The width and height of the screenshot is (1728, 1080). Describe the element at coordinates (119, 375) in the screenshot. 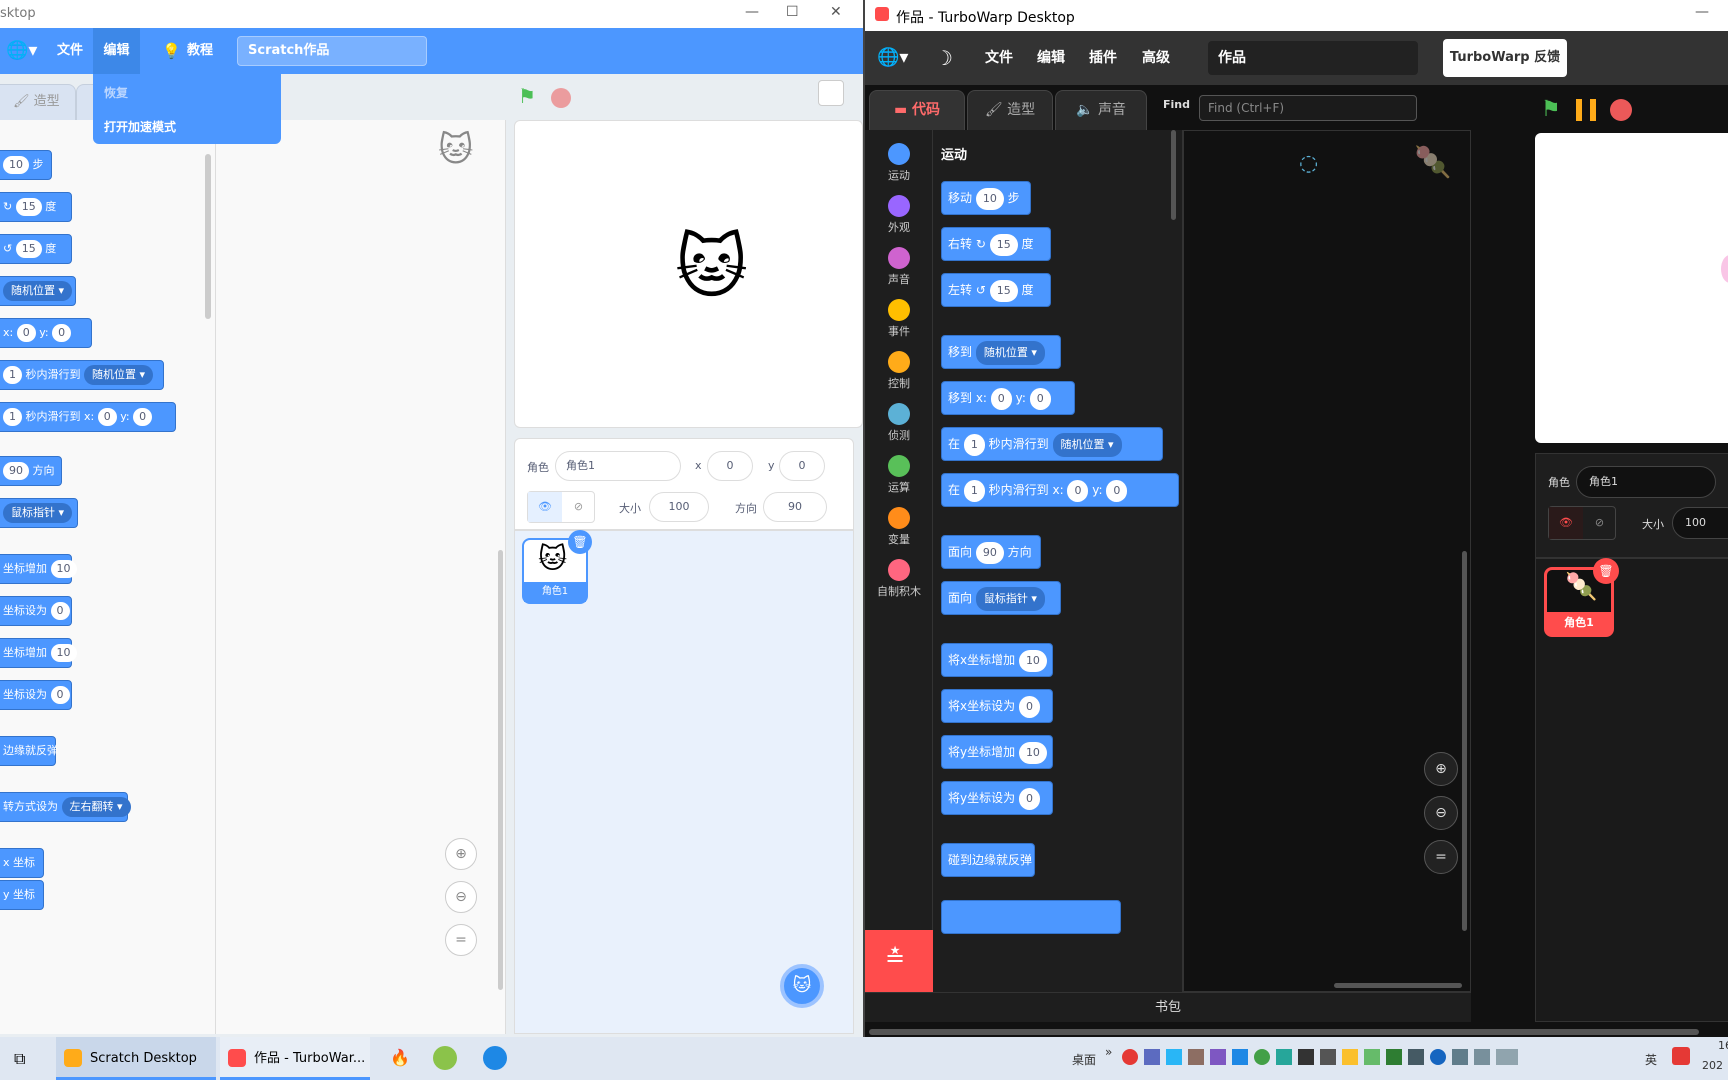

I see `block-dropdown: 随机位置 ▾` at that location.